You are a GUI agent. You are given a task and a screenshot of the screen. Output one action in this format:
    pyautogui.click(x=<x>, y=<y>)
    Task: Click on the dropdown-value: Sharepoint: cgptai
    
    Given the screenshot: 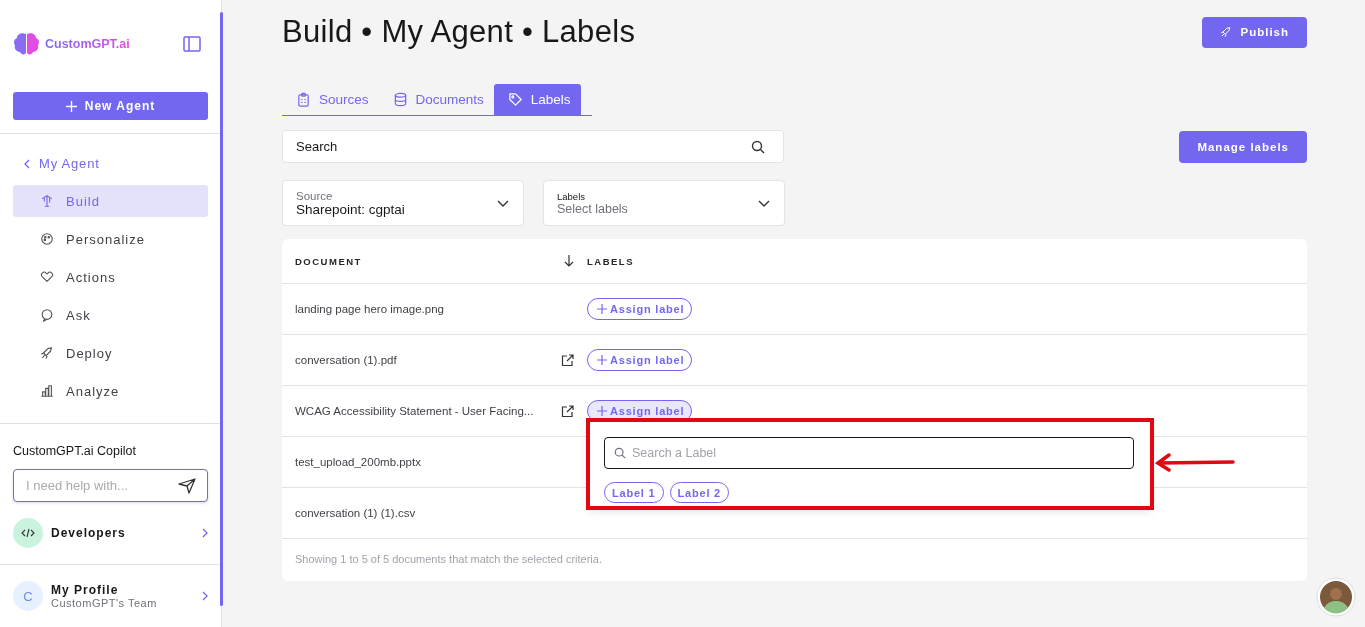 What is the action you would take?
    pyautogui.click(x=350, y=209)
    